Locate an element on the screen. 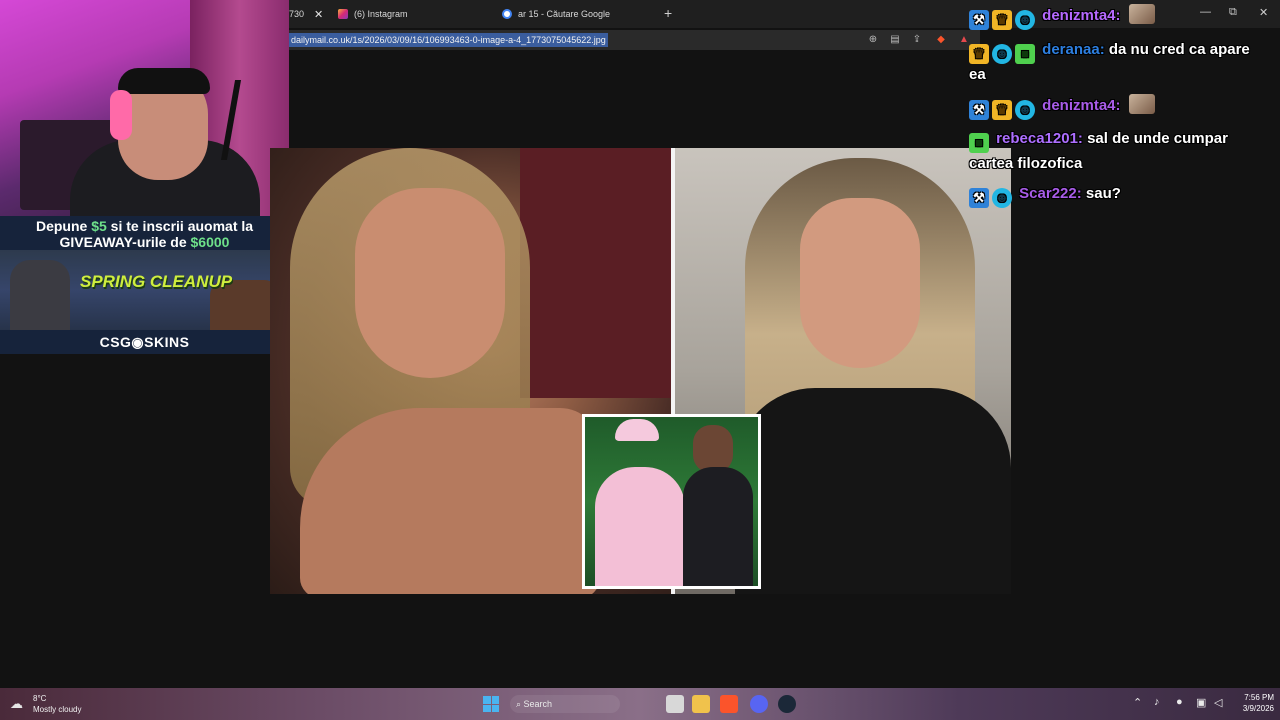 The height and width of the screenshot is (720, 1280). inset-person-head is located at coordinates (713, 449).